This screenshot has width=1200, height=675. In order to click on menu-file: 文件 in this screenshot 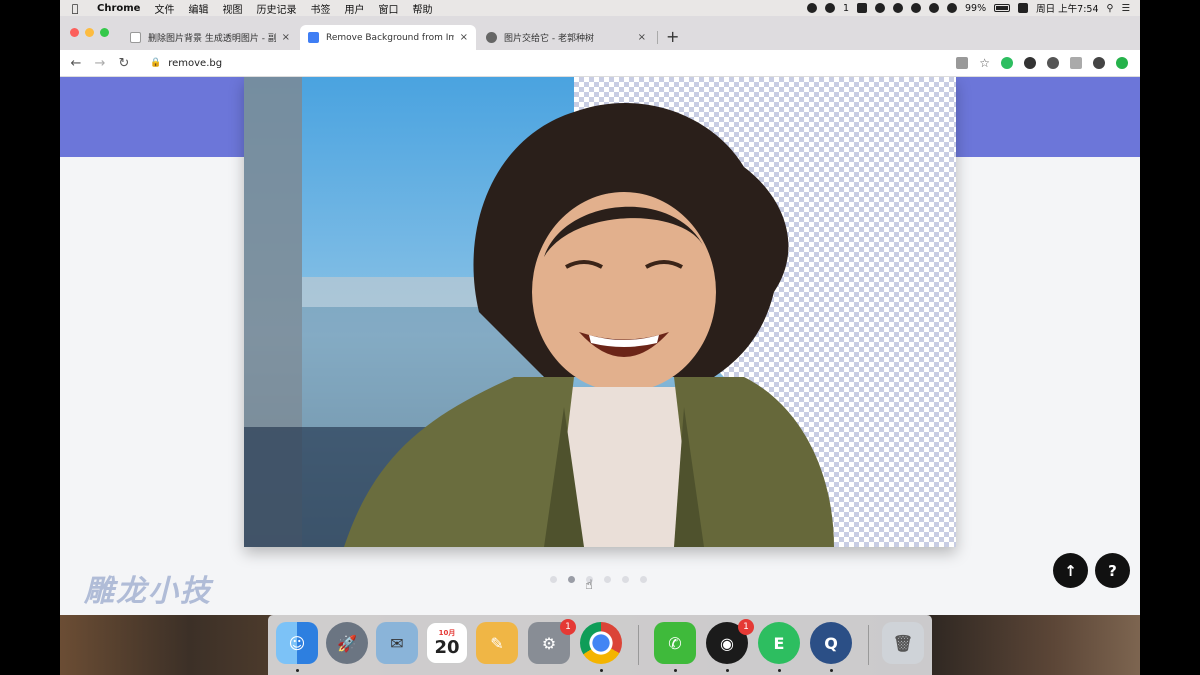, I will do `click(164, 8)`.